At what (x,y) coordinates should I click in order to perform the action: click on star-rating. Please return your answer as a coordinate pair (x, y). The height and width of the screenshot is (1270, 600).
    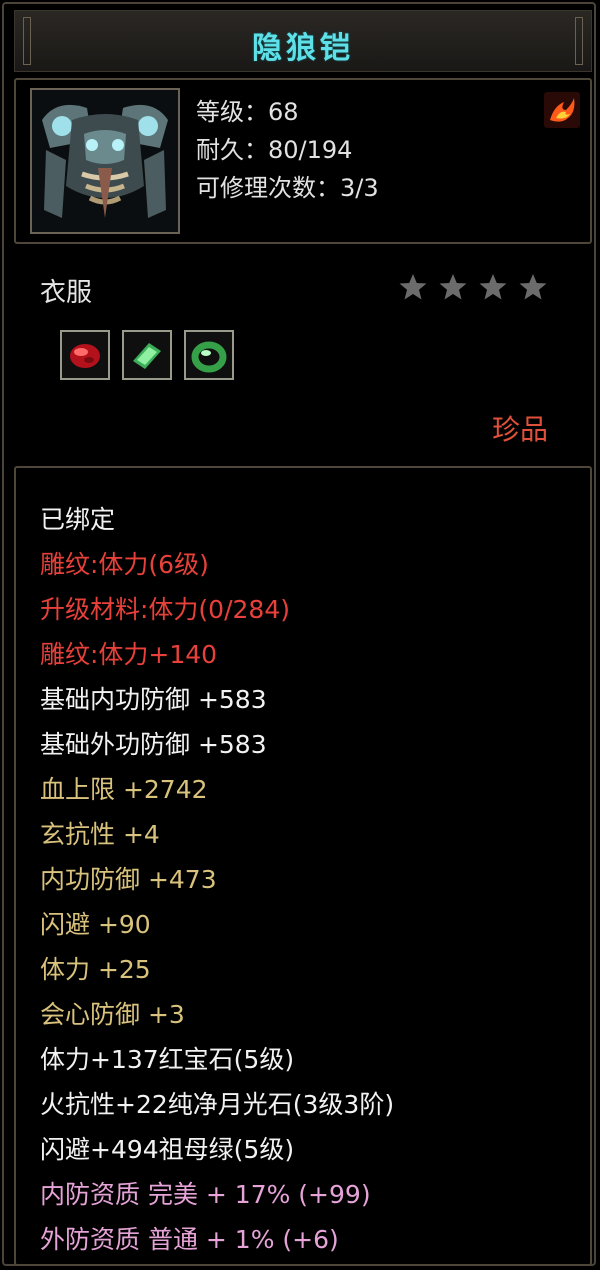
    Looking at the image, I should click on (473, 287).